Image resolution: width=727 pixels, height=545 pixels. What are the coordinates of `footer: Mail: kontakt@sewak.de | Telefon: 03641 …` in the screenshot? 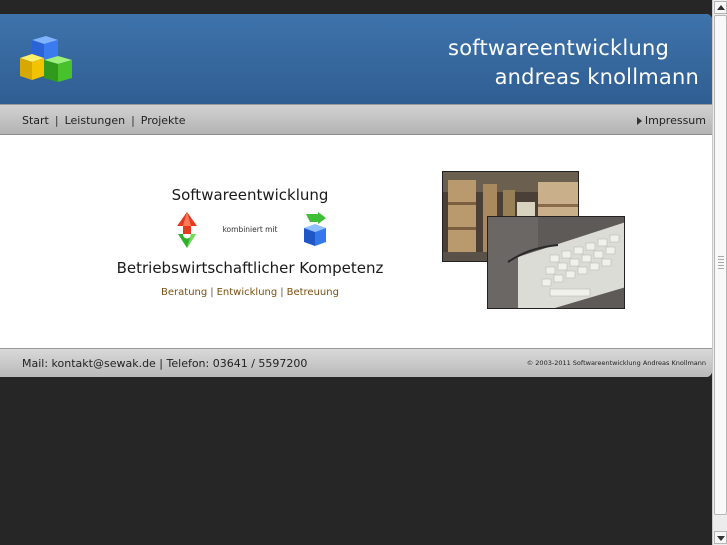 It's located at (356, 362).